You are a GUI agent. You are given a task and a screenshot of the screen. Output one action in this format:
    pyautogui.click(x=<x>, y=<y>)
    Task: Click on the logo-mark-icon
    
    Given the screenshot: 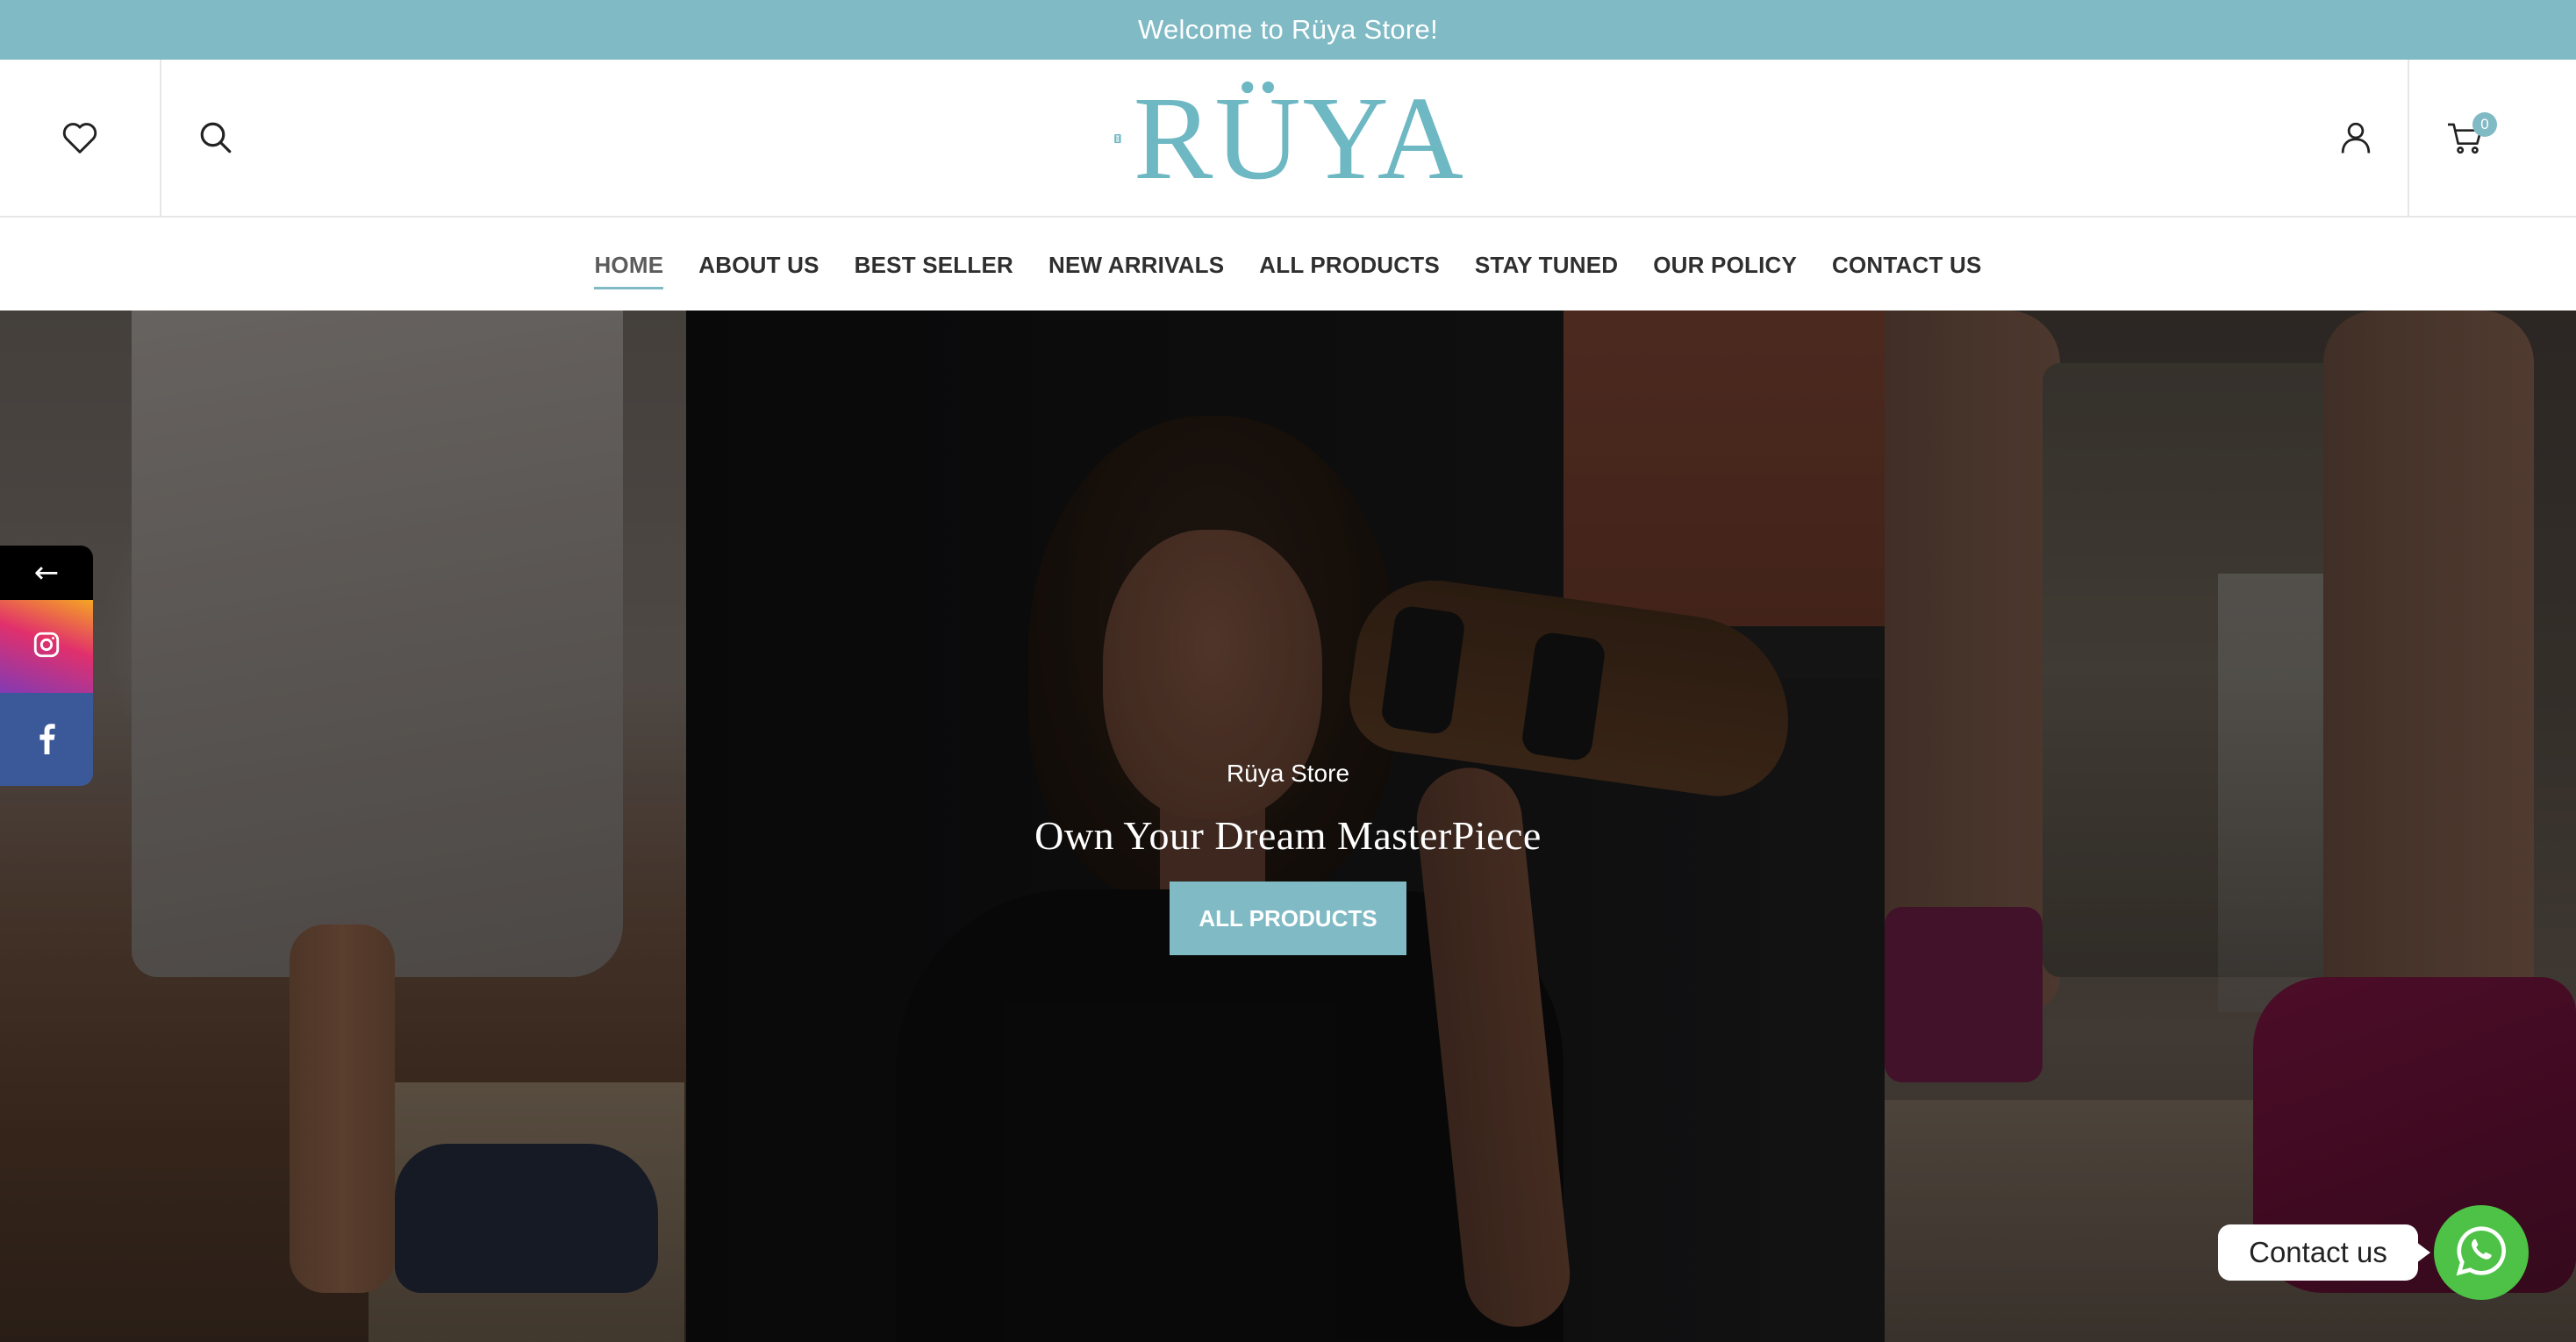 What is the action you would take?
    pyautogui.click(x=1117, y=138)
    